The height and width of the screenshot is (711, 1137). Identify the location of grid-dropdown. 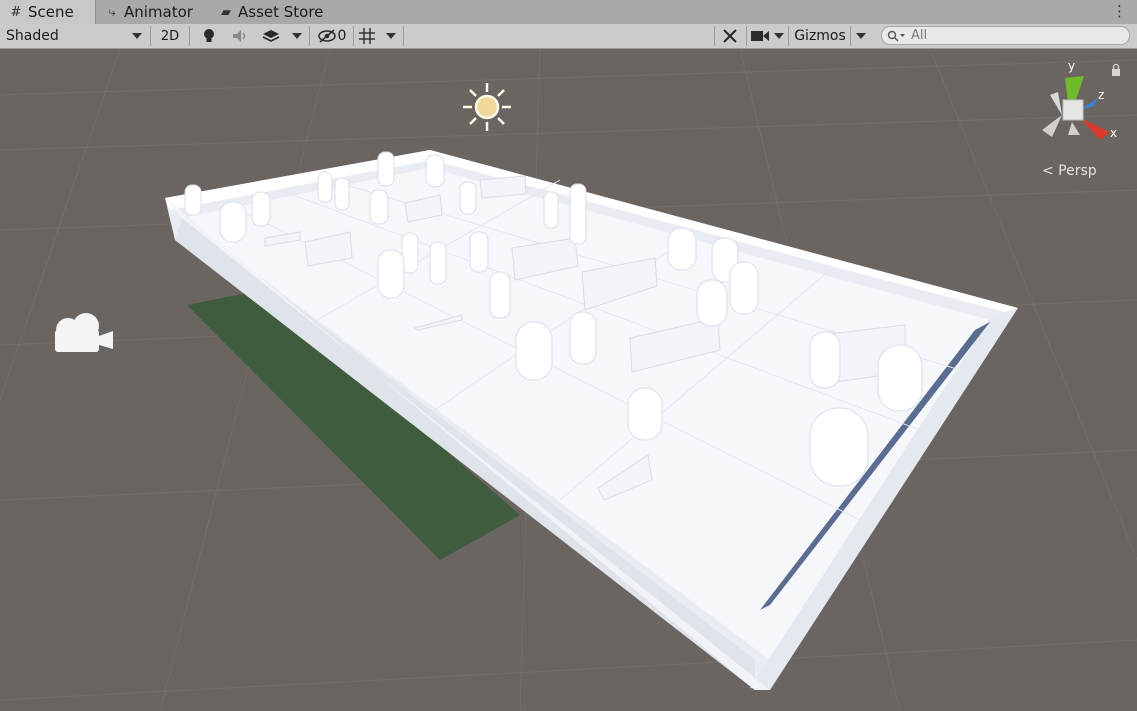
(391, 36).